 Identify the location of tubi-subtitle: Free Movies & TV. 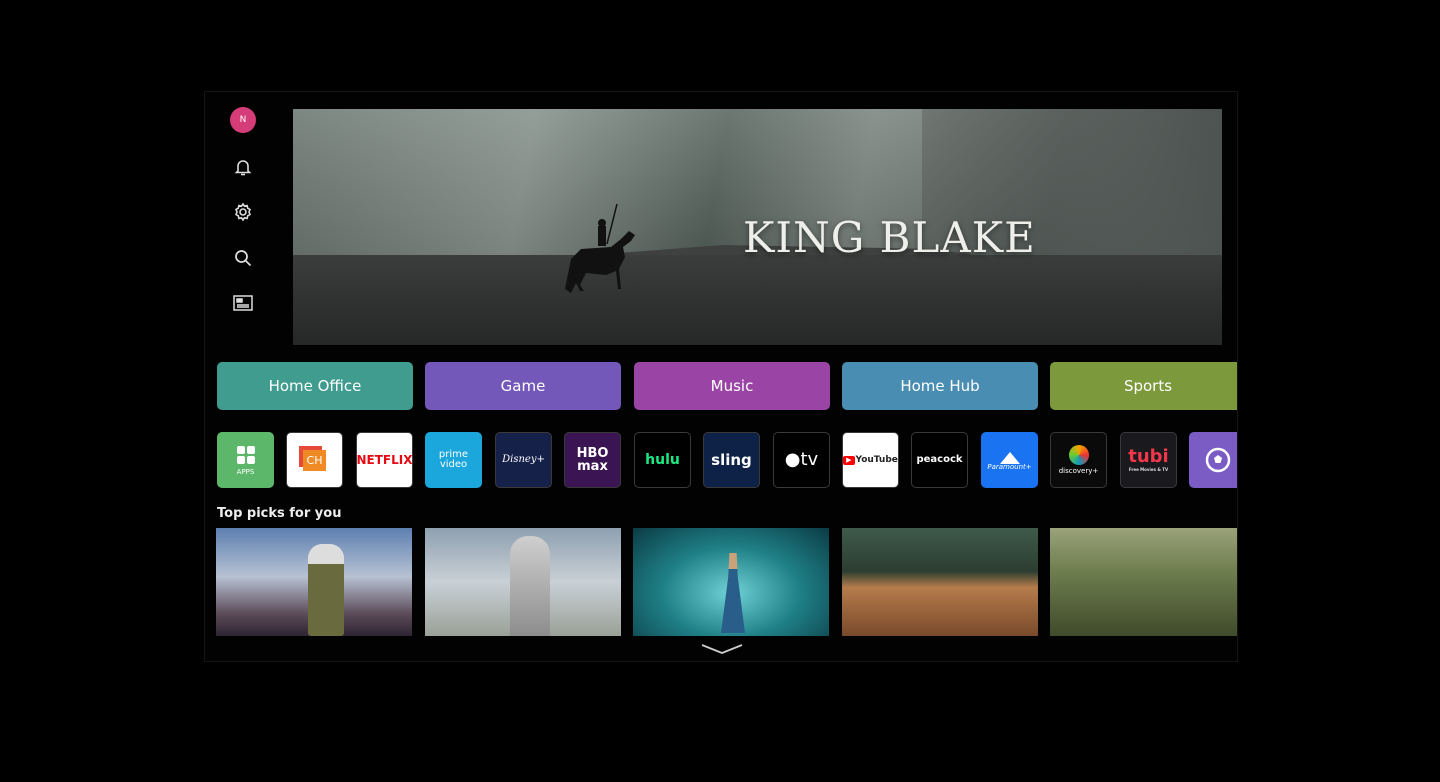
(1148, 469).